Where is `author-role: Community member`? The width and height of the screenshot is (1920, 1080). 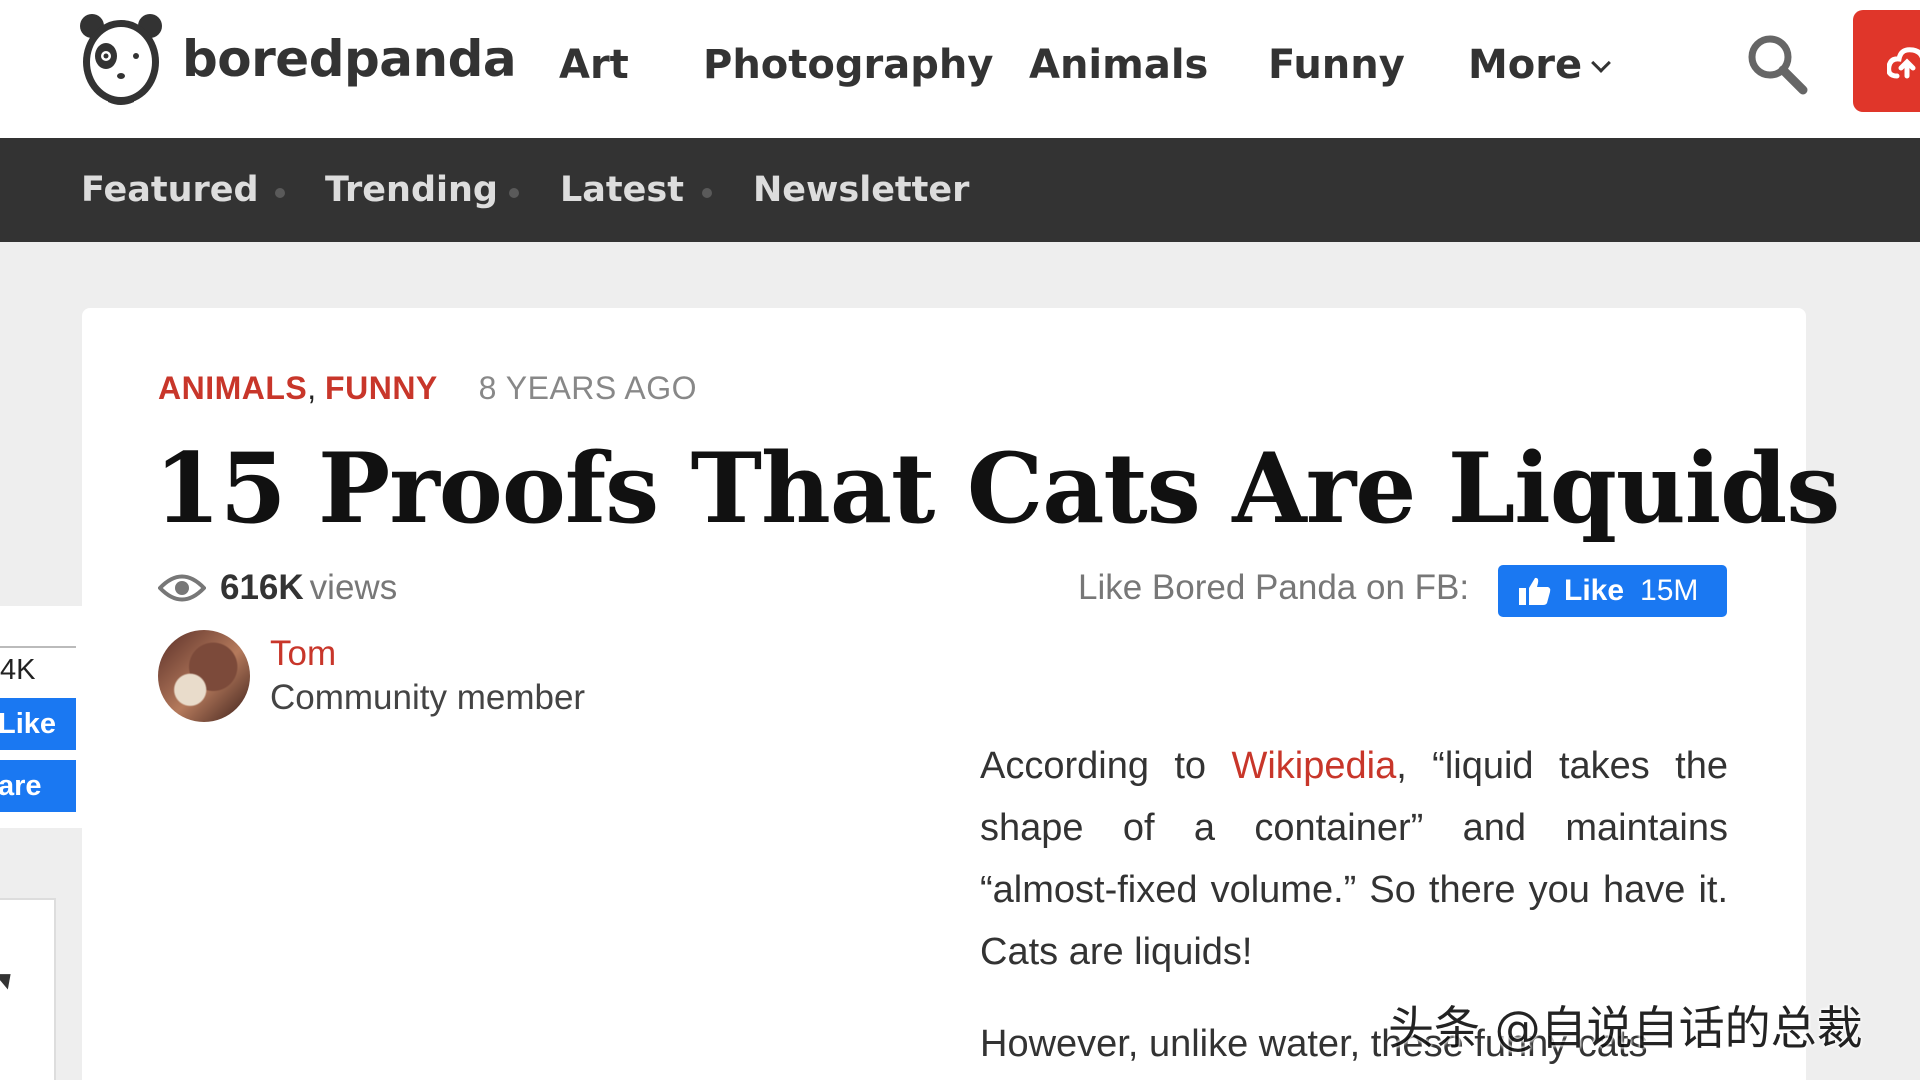
author-role: Community member is located at coordinates (428, 697).